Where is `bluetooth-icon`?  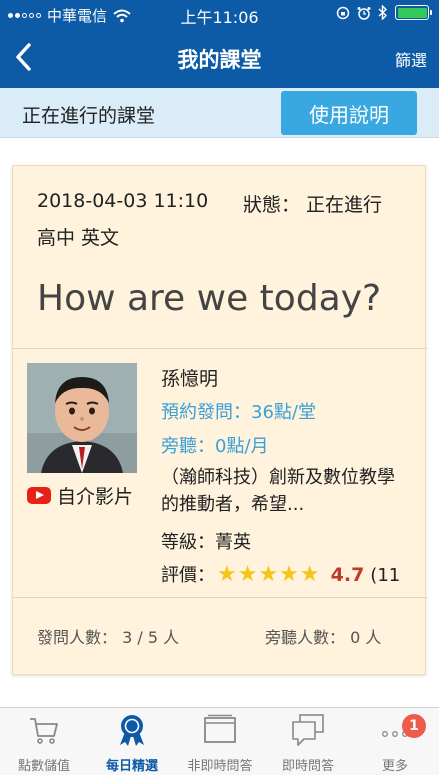 bluetooth-icon is located at coordinates (383, 12).